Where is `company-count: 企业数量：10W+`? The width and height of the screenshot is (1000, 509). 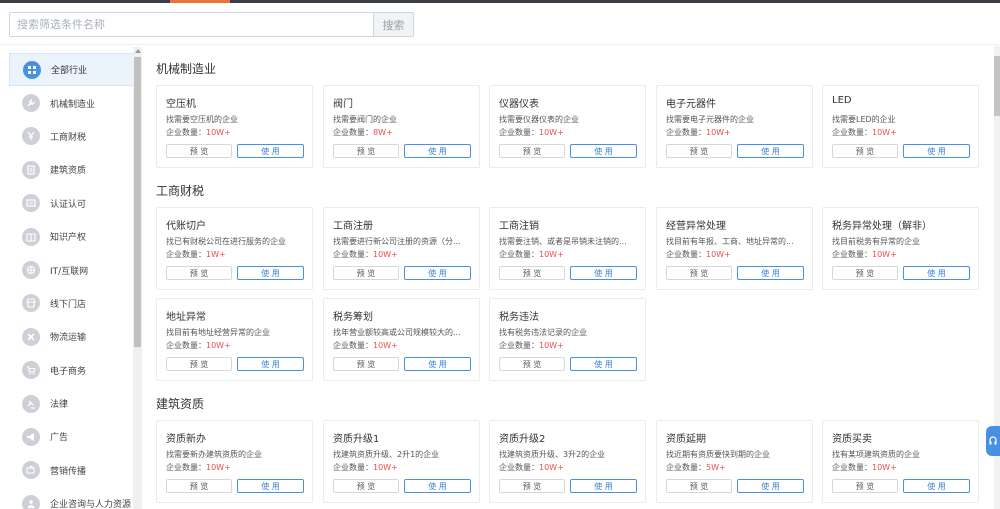 company-count: 企业数量：10W+ is located at coordinates (698, 132).